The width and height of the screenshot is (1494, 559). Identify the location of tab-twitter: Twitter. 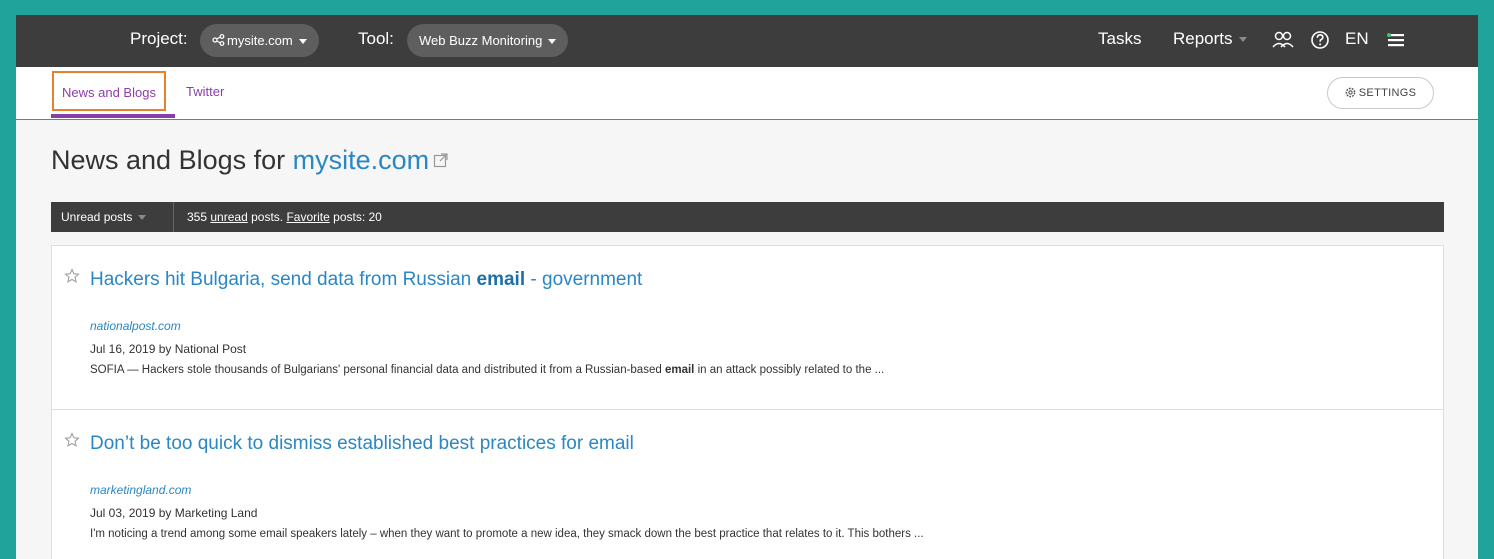
(205, 91).